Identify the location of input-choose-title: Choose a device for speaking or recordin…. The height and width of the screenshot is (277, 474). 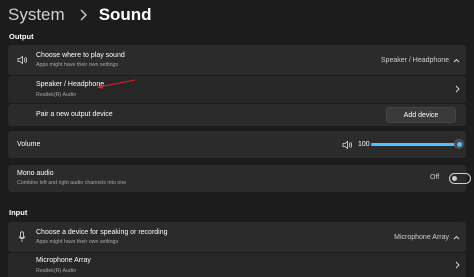
(102, 232).